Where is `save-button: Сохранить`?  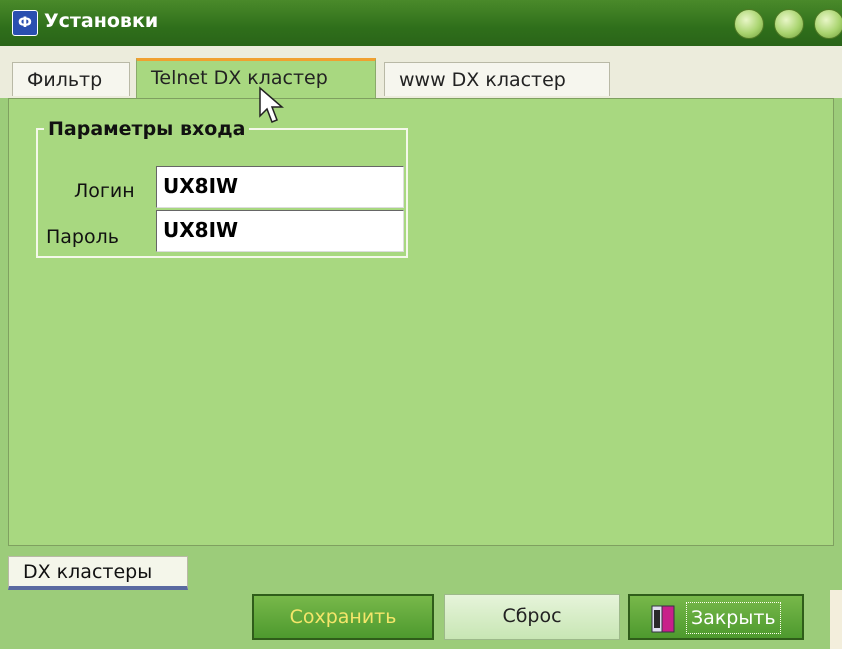
save-button: Сохранить is located at coordinates (343, 617).